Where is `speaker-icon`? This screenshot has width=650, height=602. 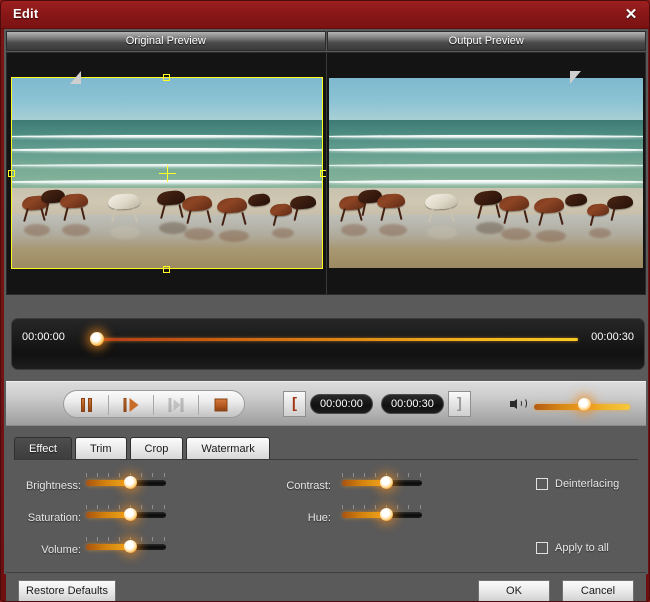
speaker-icon is located at coordinates (519, 404).